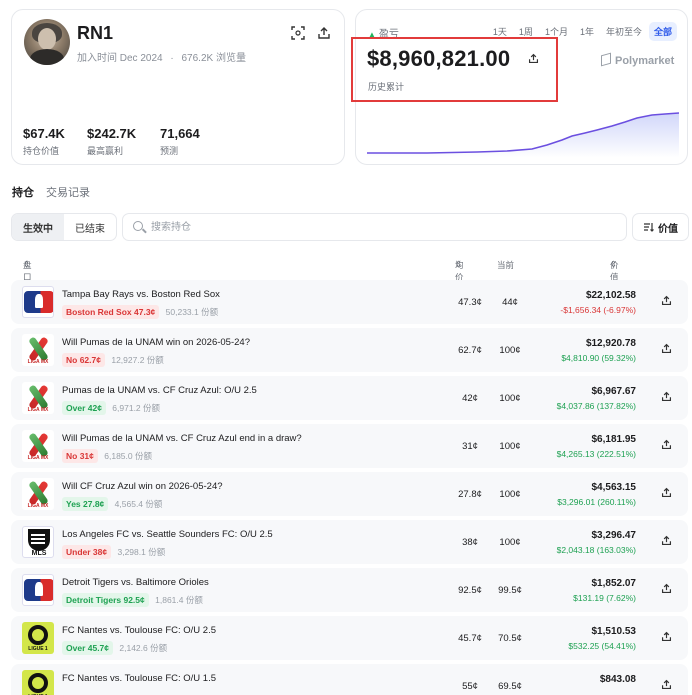 This screenshot has height=695, width=692. I want to click on joined-date: 加入时间 Dec 2024, so click(120, 58).